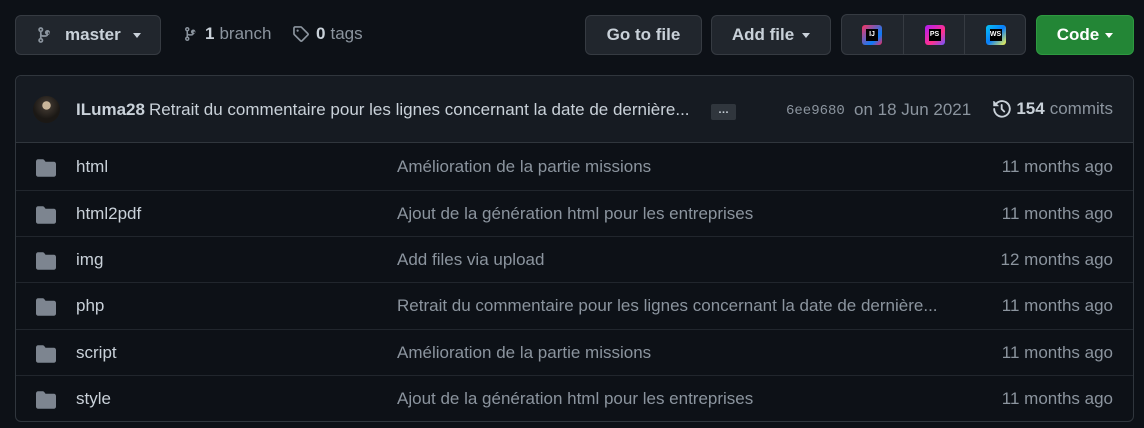 This screenshot has width=1144, height=428. What do you see at coordinates (92, 167) in the screenshot?
I see `file-name: html` at bounding box center [92, 167].